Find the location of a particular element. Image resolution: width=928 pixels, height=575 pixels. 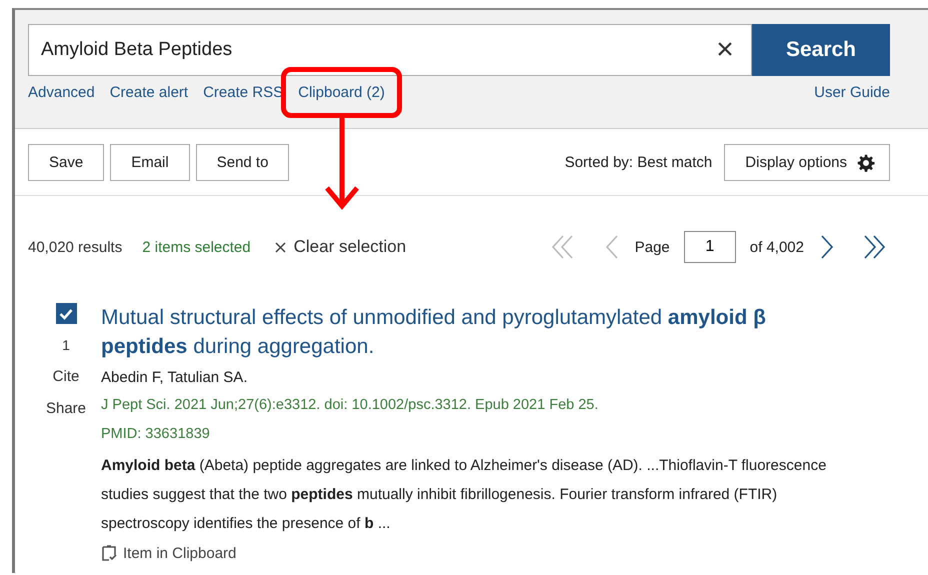

pmid: PMID: 33631839 is located at coordinates (156, 434).